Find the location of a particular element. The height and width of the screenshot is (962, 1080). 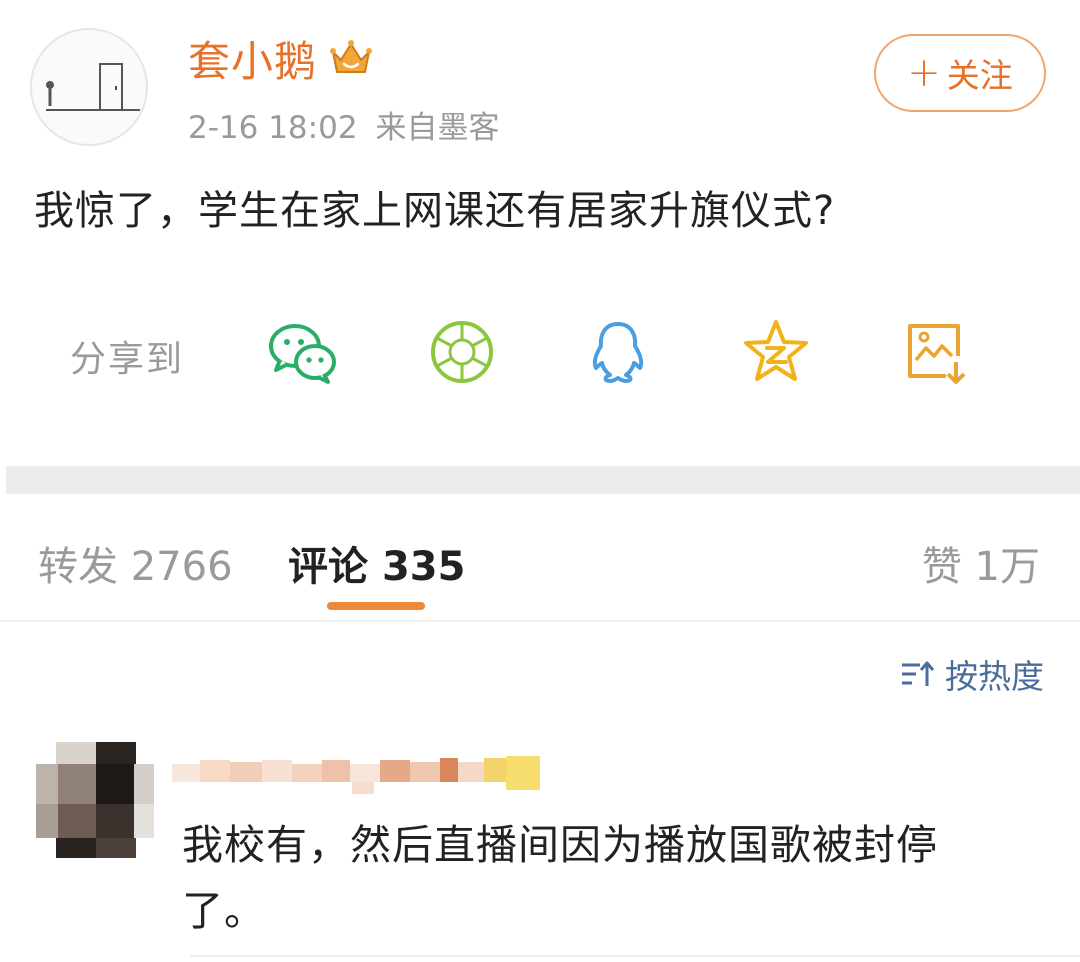

comment-separator is located at coordinates (635, 956).